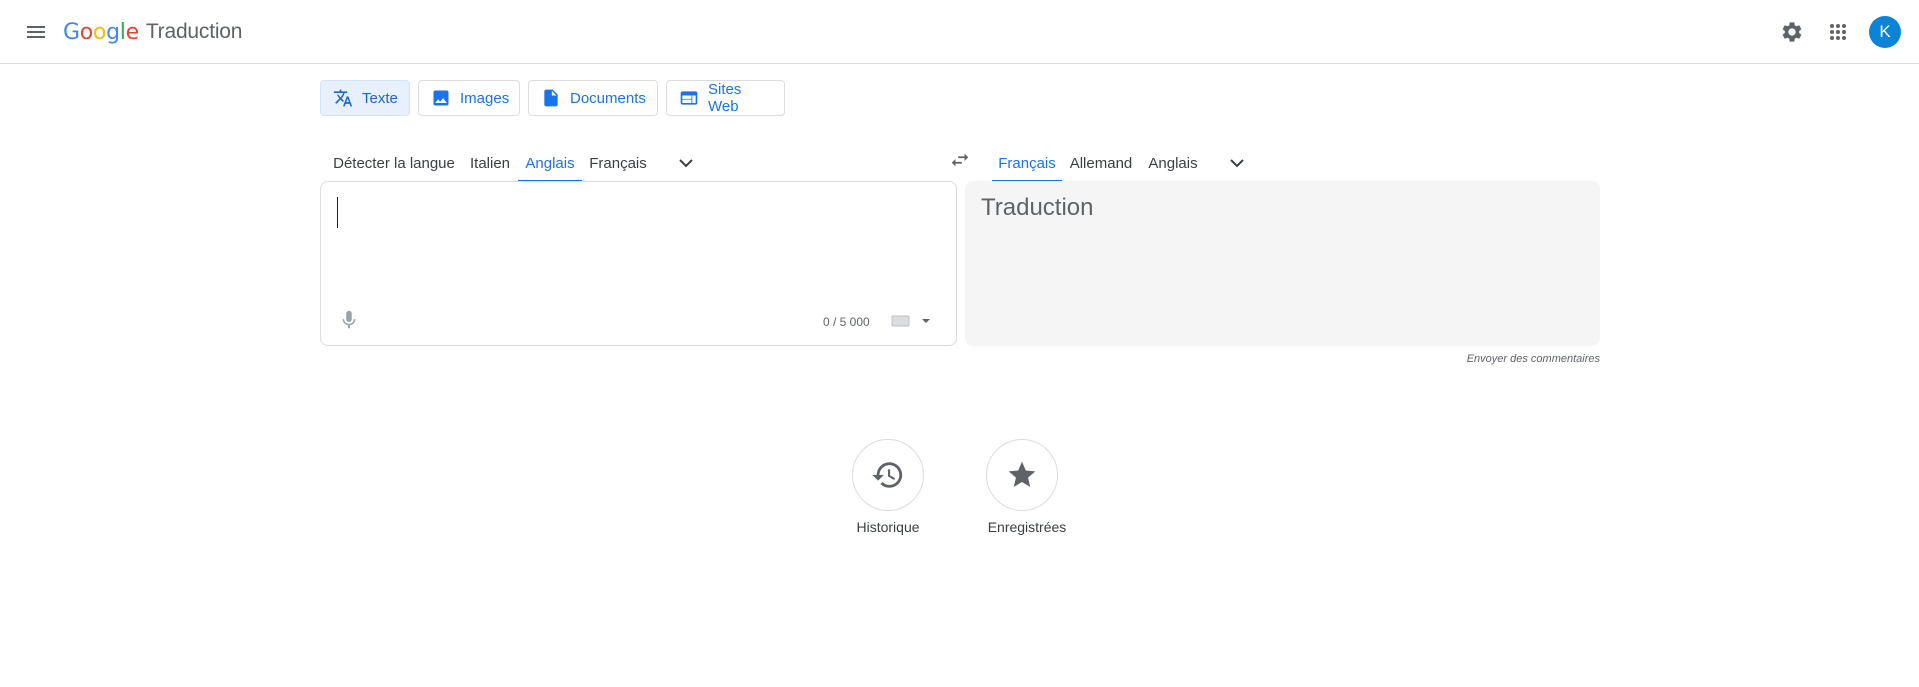 The width and height of the screenshot is (1919, 687). I want to click on settings-button, so click(1792, 32).